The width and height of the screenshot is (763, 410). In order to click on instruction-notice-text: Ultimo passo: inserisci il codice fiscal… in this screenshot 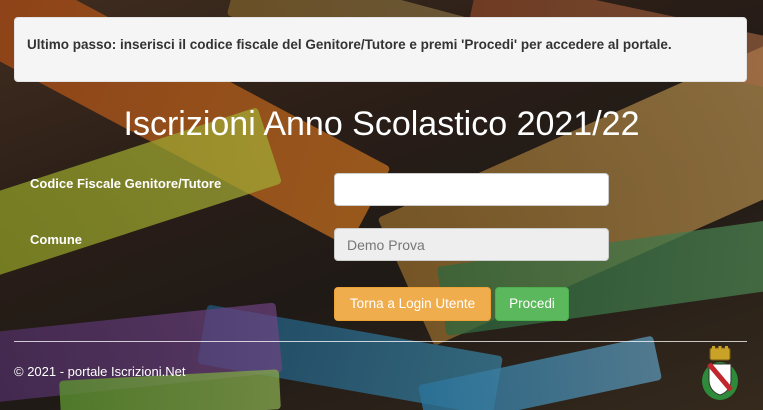, I will do `click(349, 44)`.